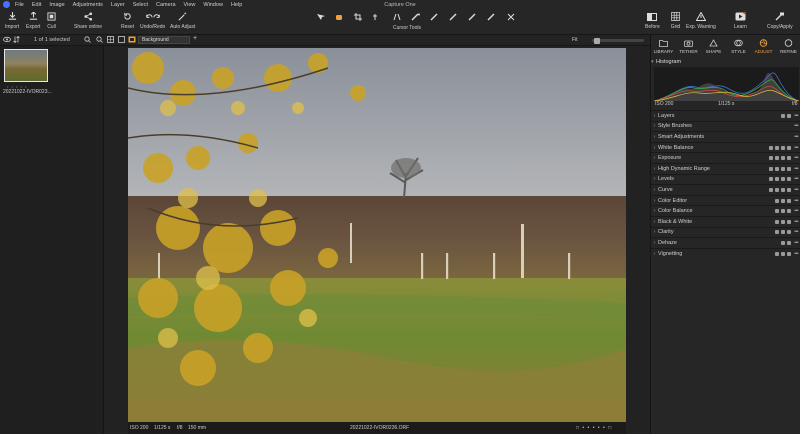  What do you see at coordinates (725, 232) in the screenshot?
I see `tool-panel-row: › Clarity •••` at bounding box center [725, 232].